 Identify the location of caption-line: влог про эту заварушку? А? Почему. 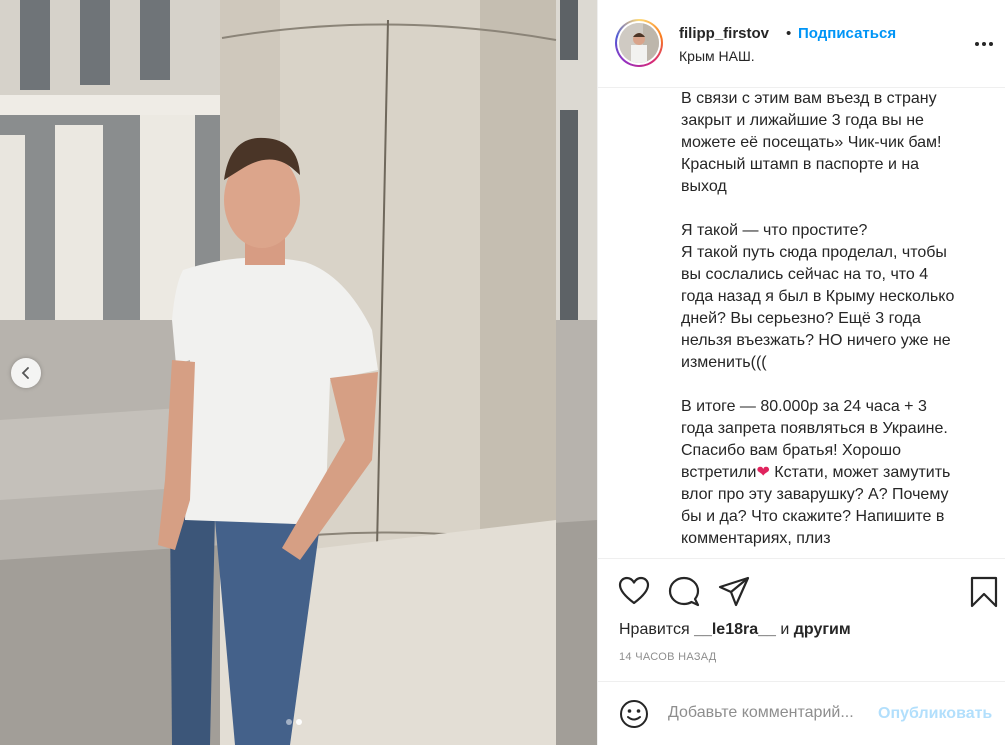
(815, 494).